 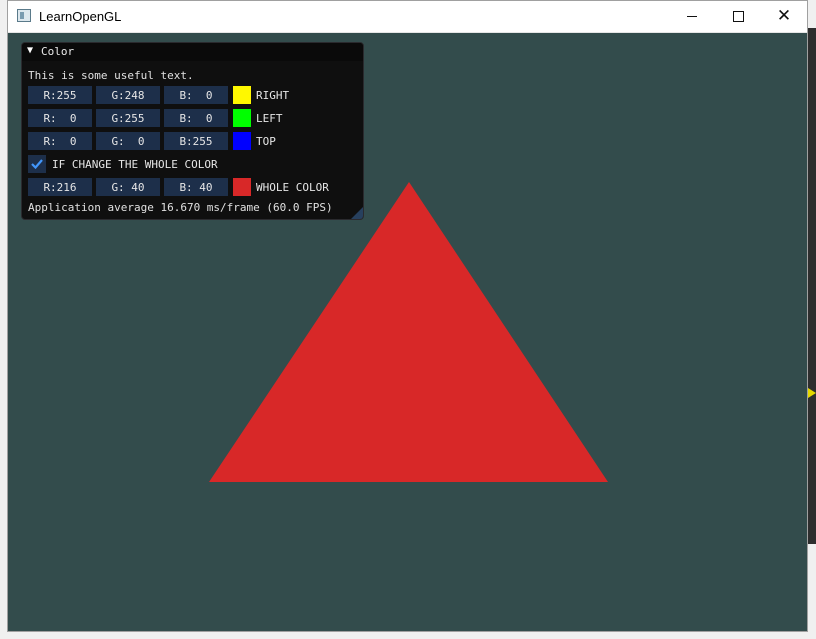 What do you see at coordinates (128, 141) in the screenshot?
I see `top-g-field: G: 0` at bounding box center [128, 141].